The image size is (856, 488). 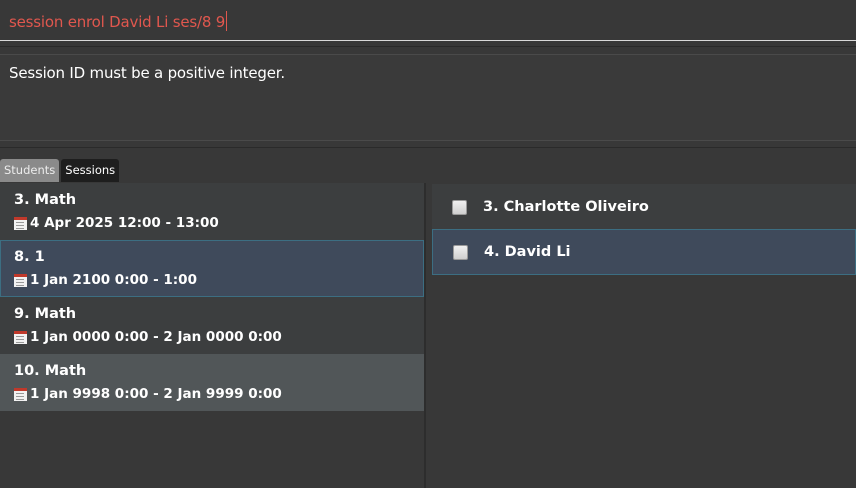 I want to click on session-time: 1 Jan 9998 0:00 - 2 Jan 9999 0:00, so click(x=156, y=394).